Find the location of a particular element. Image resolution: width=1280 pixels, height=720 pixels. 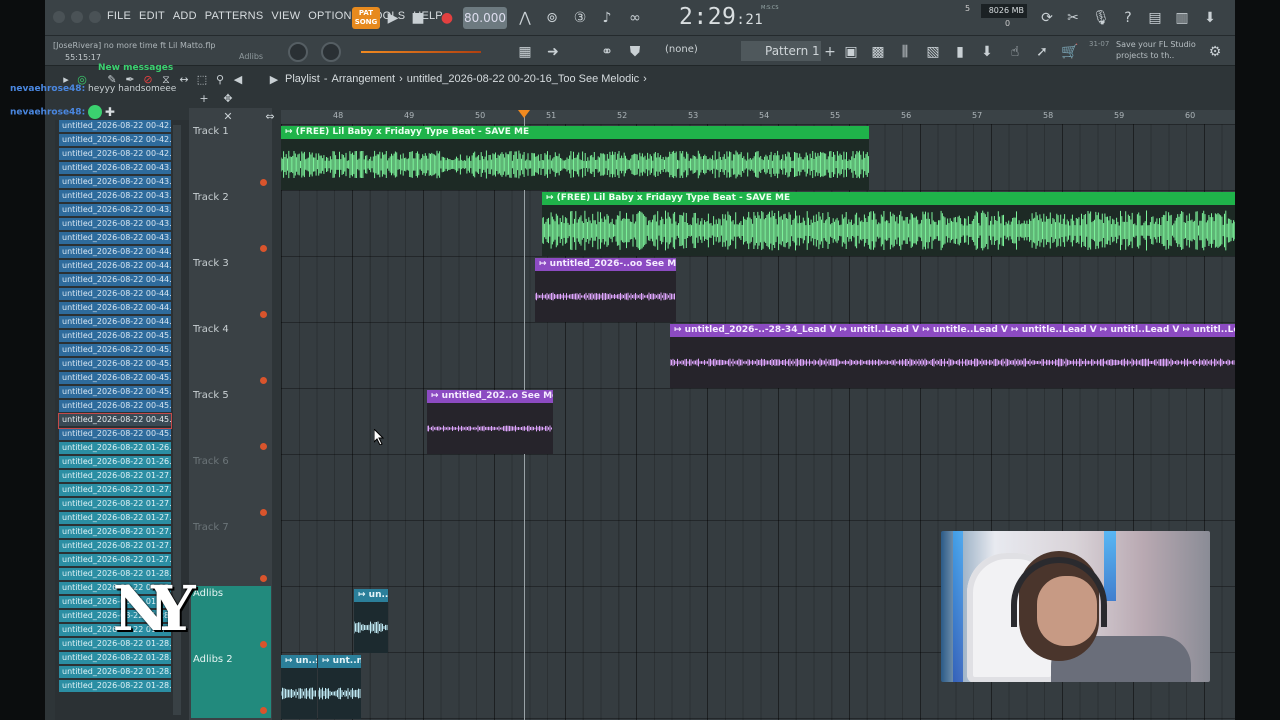

speaker-icon: ◀ is located at coordinates (238, 80).